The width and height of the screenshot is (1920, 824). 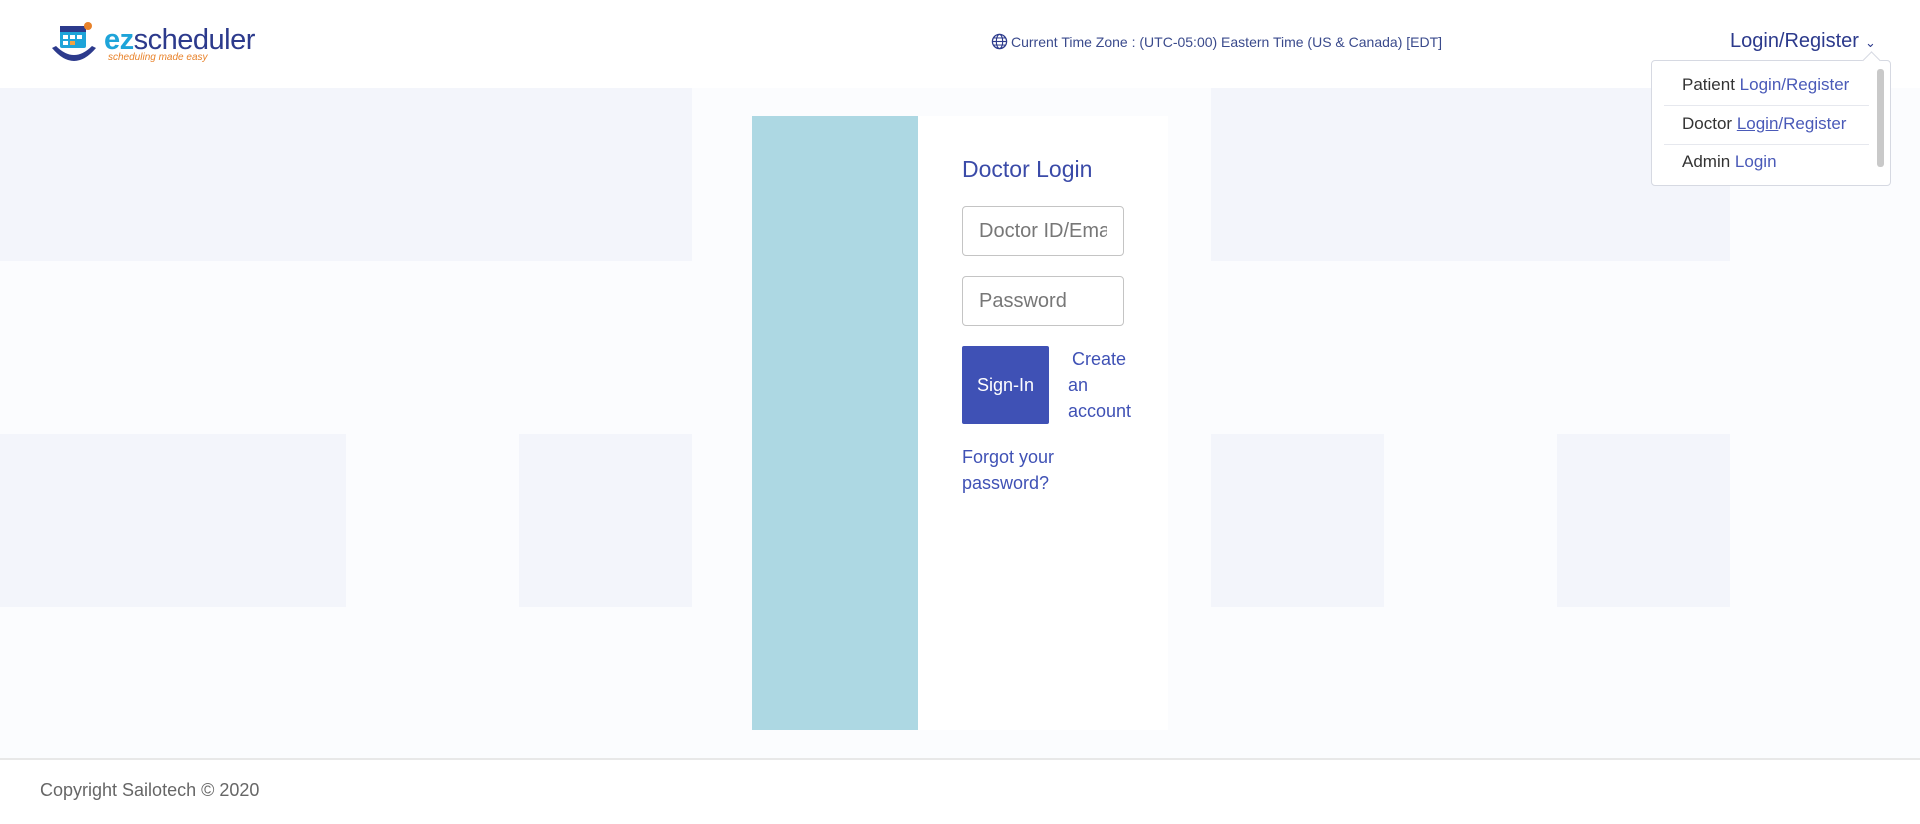 I want to click on dropdown-item-label: Admin, so click(x=1706, y=161).